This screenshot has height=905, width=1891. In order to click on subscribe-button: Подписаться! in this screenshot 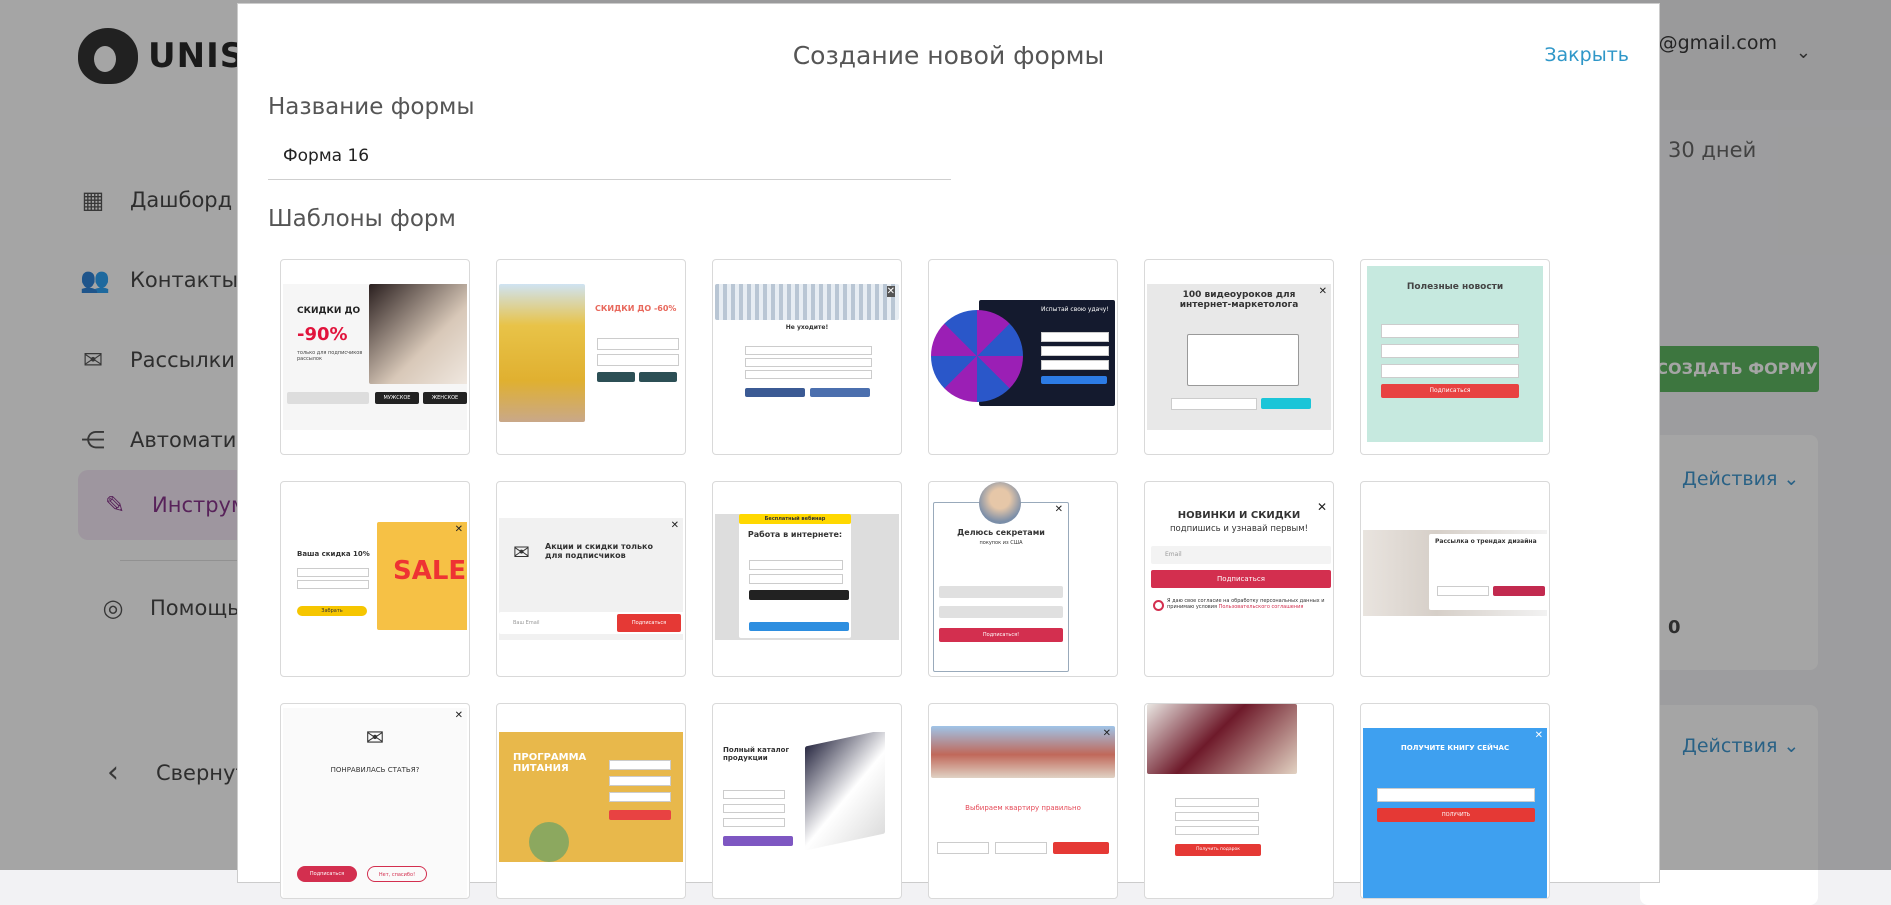, I will do `click(1001, 635)`.